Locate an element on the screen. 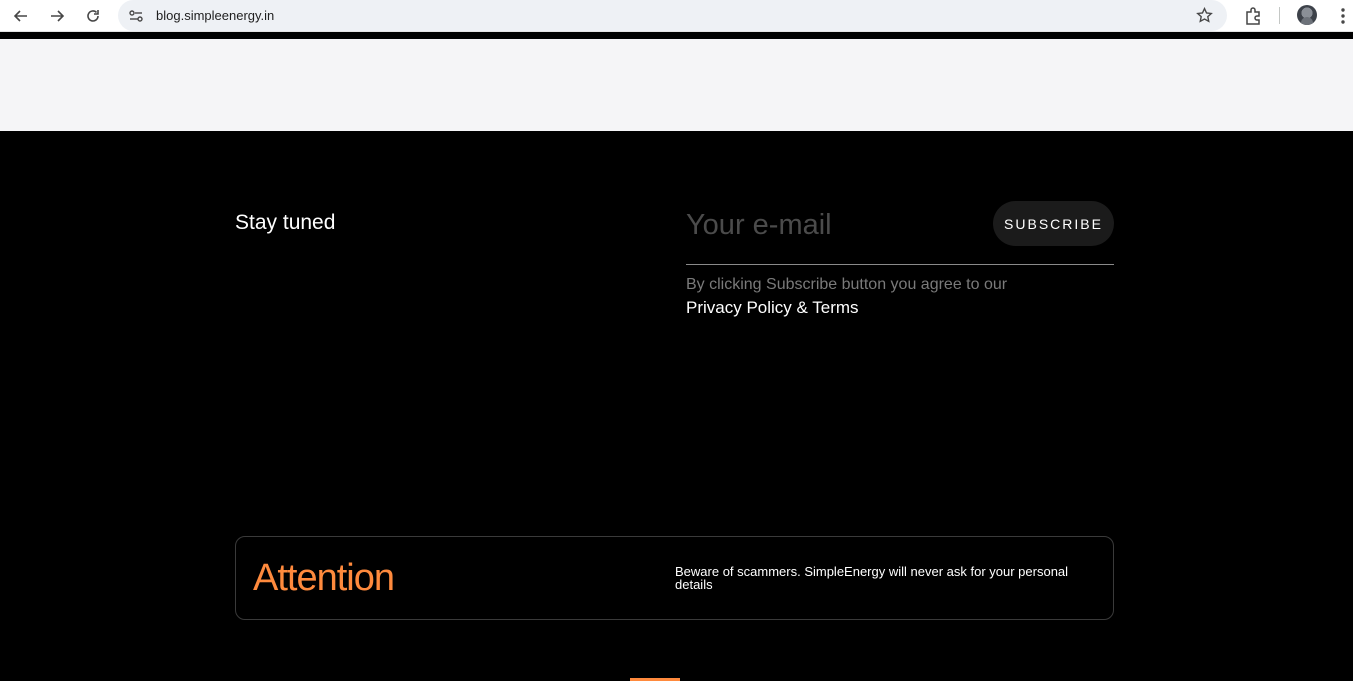  arrow-left-icon is located at coordinates (20, 16).